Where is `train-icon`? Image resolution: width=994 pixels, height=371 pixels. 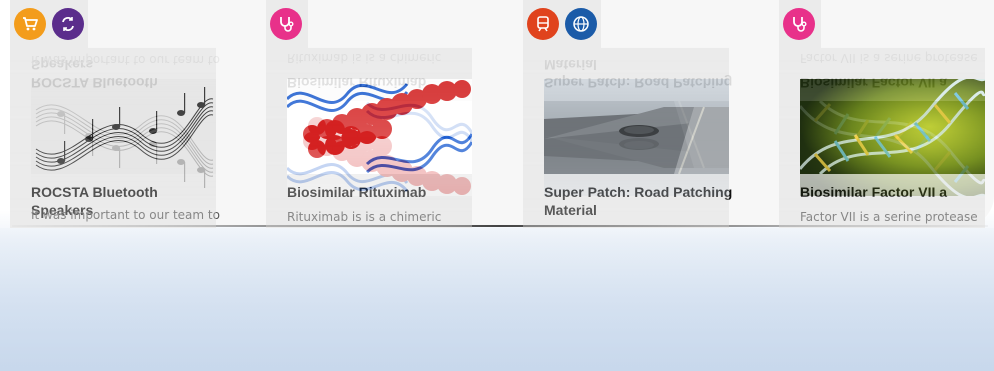 train-icon is located at coordinates (543, 24).